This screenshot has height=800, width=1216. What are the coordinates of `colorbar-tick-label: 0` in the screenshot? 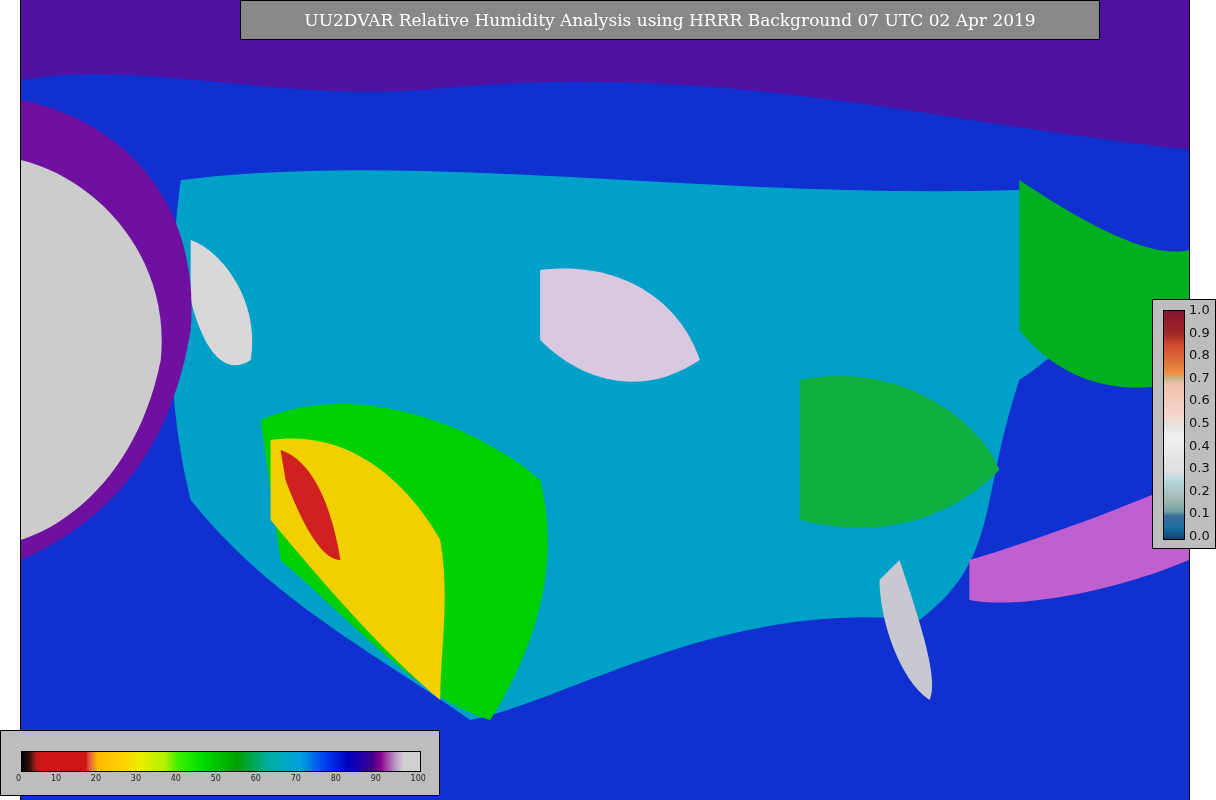 It's located at (19, 778).